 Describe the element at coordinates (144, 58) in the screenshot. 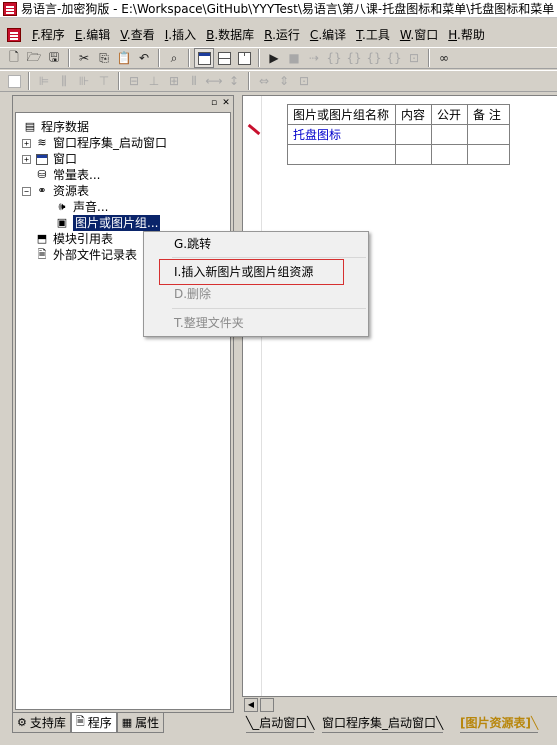

I see `undo-icon: ↶` at that location.